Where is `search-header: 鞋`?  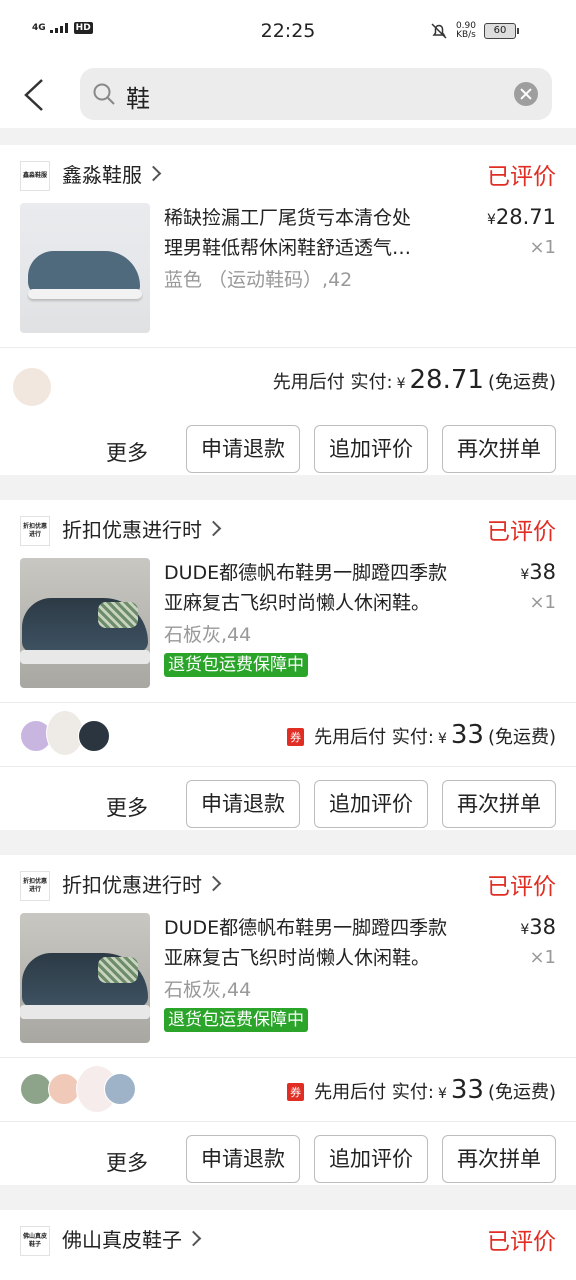
search-header: 鞋 is located at coordinates (288, 96).